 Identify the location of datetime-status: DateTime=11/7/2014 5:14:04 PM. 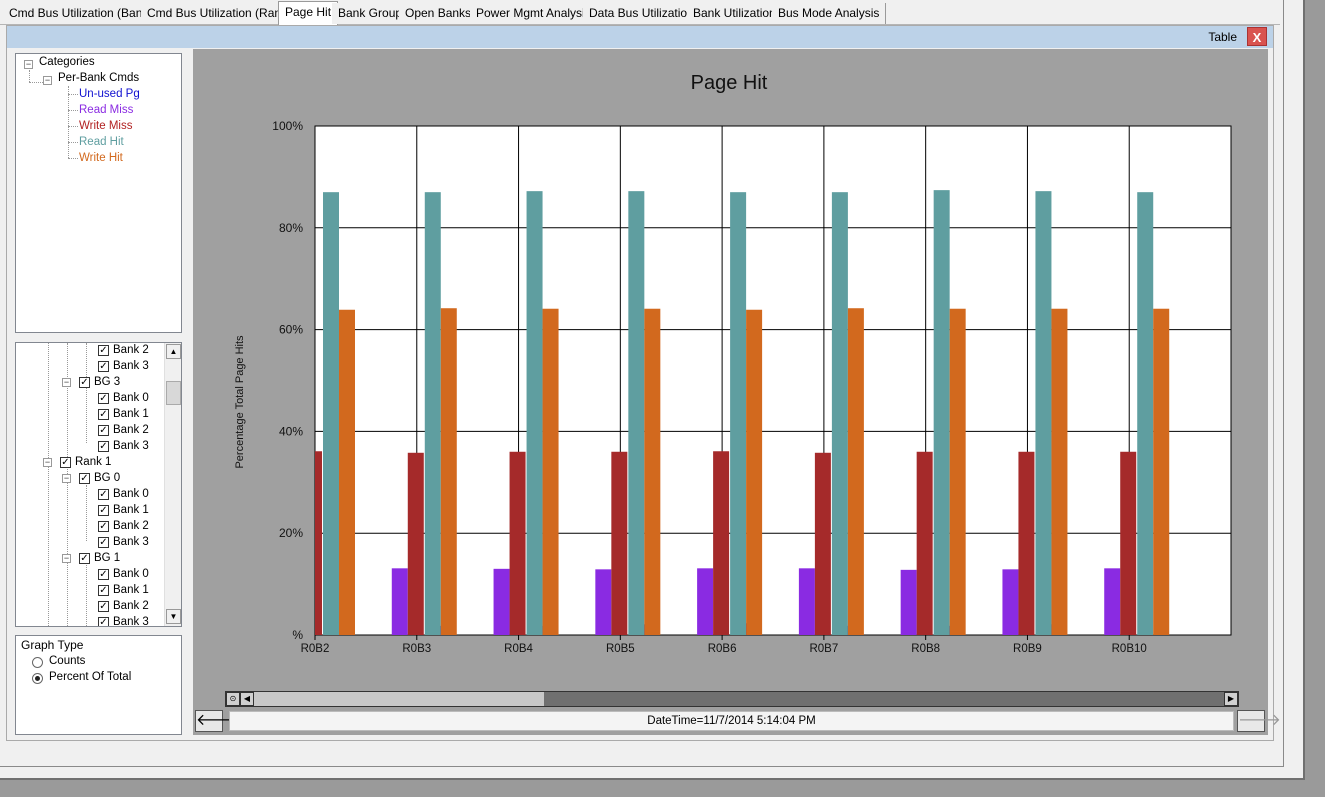
(731, 721).